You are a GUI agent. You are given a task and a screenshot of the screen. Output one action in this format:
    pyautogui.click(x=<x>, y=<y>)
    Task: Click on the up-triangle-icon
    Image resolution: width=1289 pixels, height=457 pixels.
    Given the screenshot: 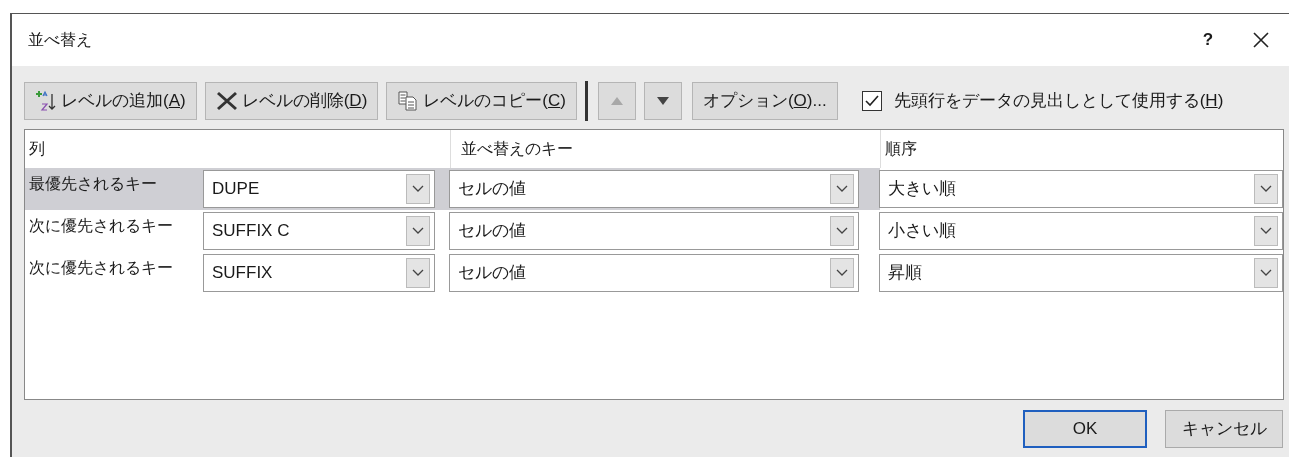 What is the action you would take?
    pyautogui.click(x=616, y=101)
    